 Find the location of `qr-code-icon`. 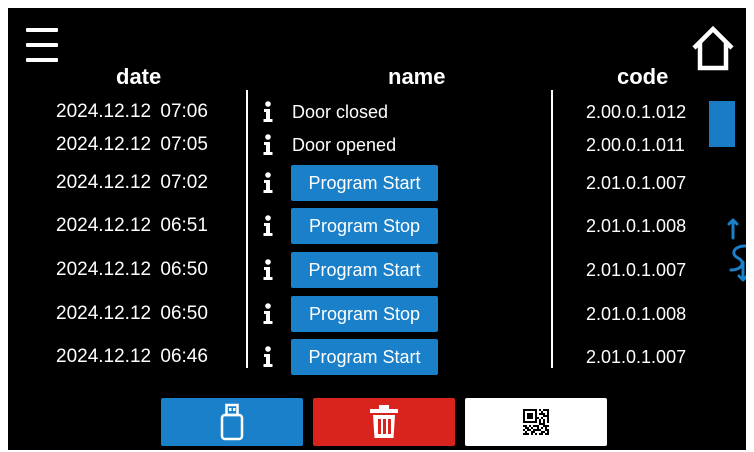

qr-code-icon is located at coordinates (536, 422).